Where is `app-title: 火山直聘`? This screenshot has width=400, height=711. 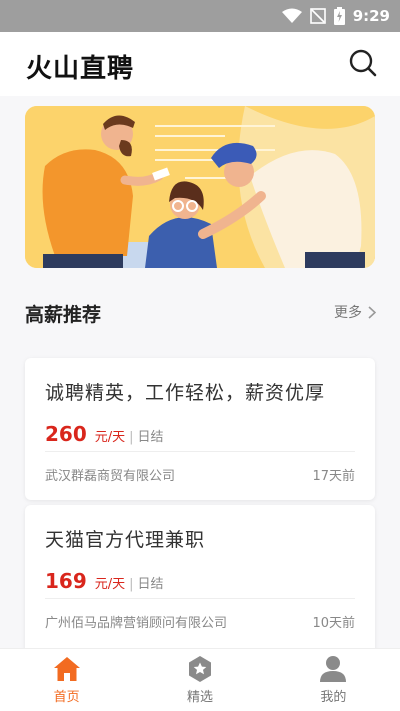 app-title: 火山直聘 is located at coordinates (80, 69).